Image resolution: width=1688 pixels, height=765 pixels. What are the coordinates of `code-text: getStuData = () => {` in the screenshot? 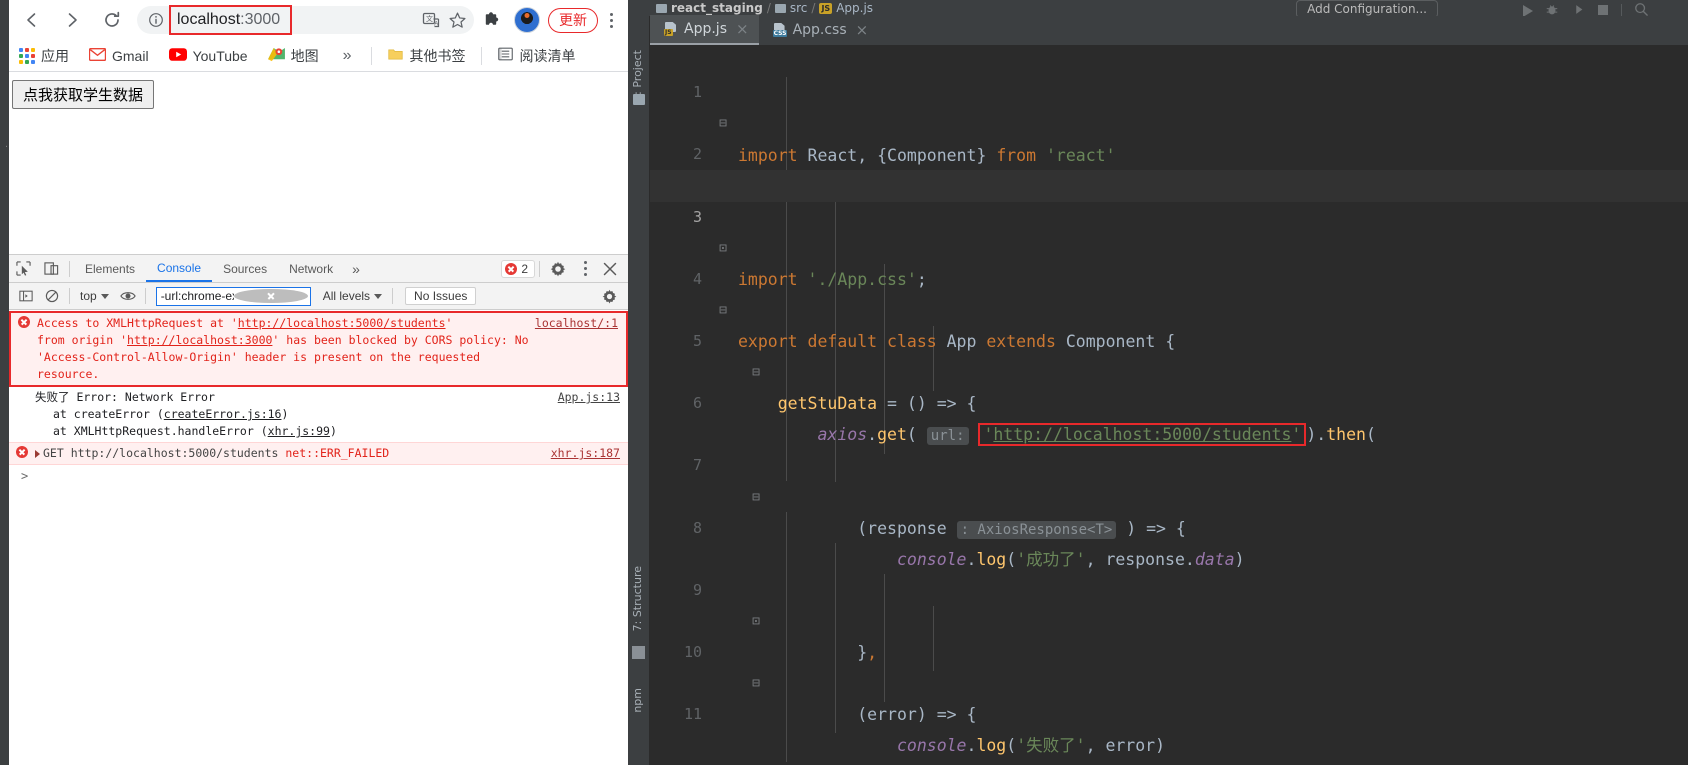 It's located at (877, 404).